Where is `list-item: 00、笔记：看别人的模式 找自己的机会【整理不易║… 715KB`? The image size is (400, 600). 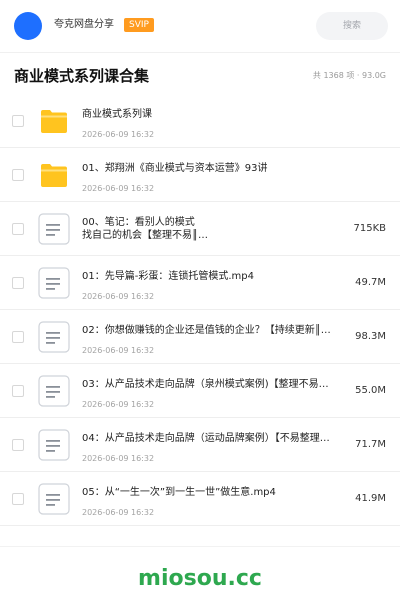
list-item: 00、笔记：看别人的模式 找自己的机会【整理不易║… 715KB is located at coordinates (200, 229).